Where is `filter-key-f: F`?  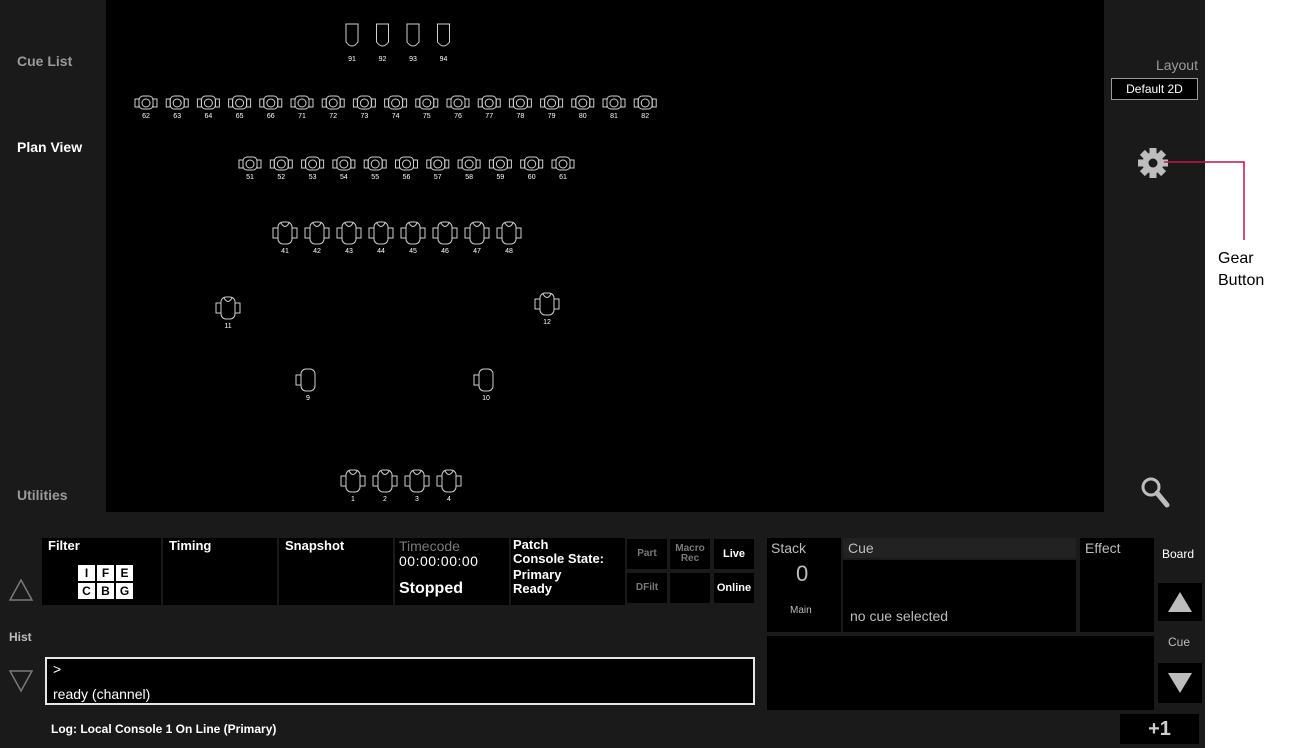
filter-key-f: F is located at coordinates (105, 573).